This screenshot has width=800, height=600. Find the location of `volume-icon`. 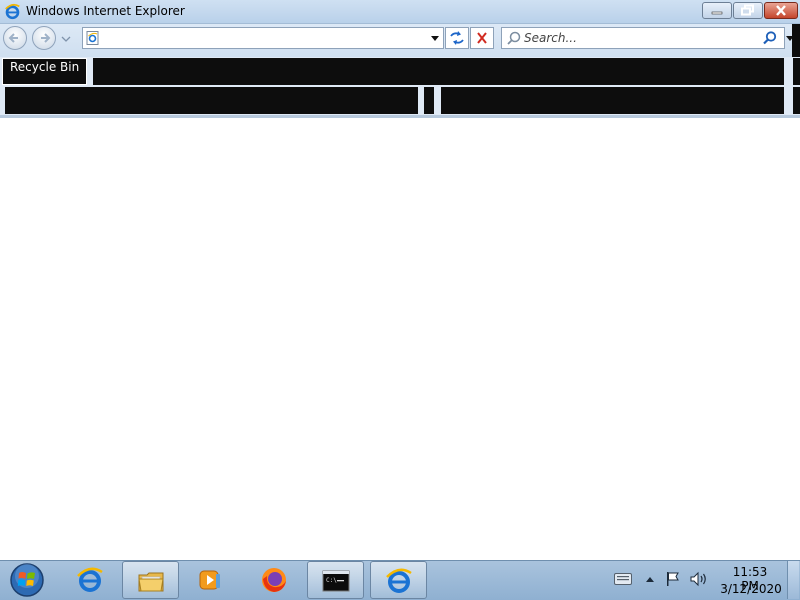

volume-icon is located at coordinates (699, 579).